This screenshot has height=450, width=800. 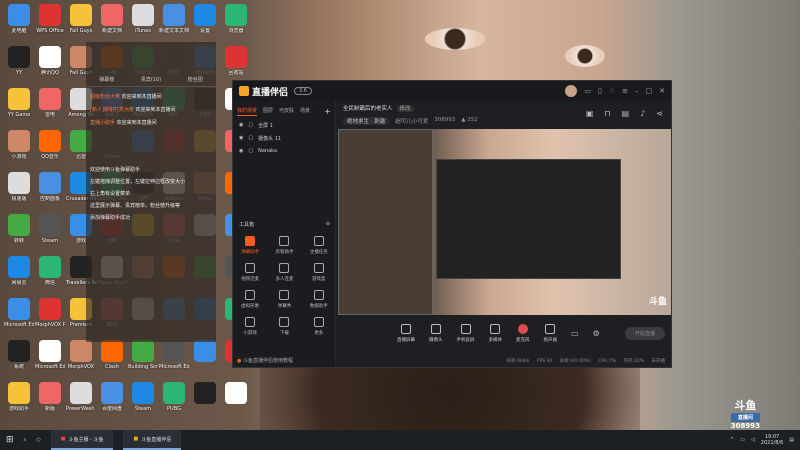 What do you see at coordinates (50, 103) in the screenshot?
I see `desktop-icon: 雷电` at bounding box center [50, 103].